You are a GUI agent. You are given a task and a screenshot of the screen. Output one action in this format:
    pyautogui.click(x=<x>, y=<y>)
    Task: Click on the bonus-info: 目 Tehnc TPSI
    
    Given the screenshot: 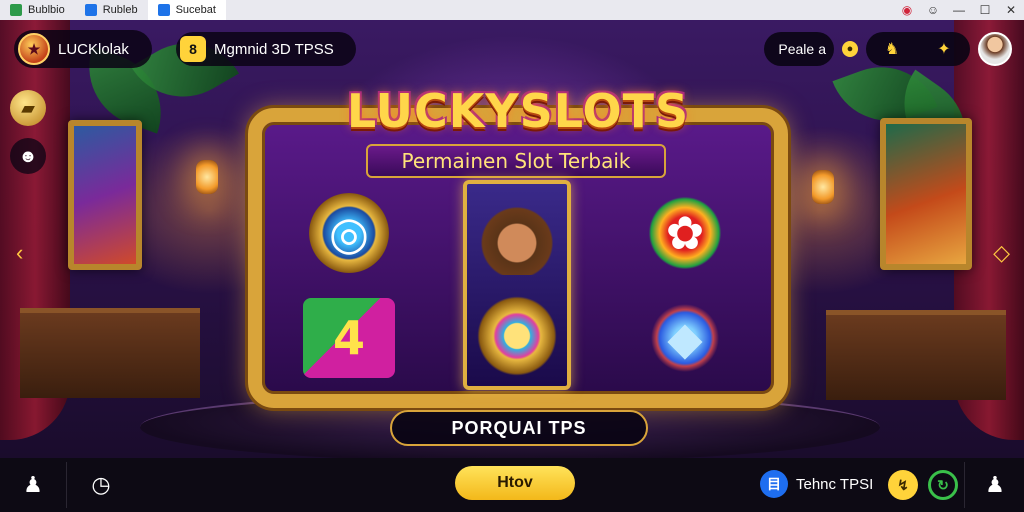 What is the action you would take?
    pyautogui.click(x=816, y=484)
    